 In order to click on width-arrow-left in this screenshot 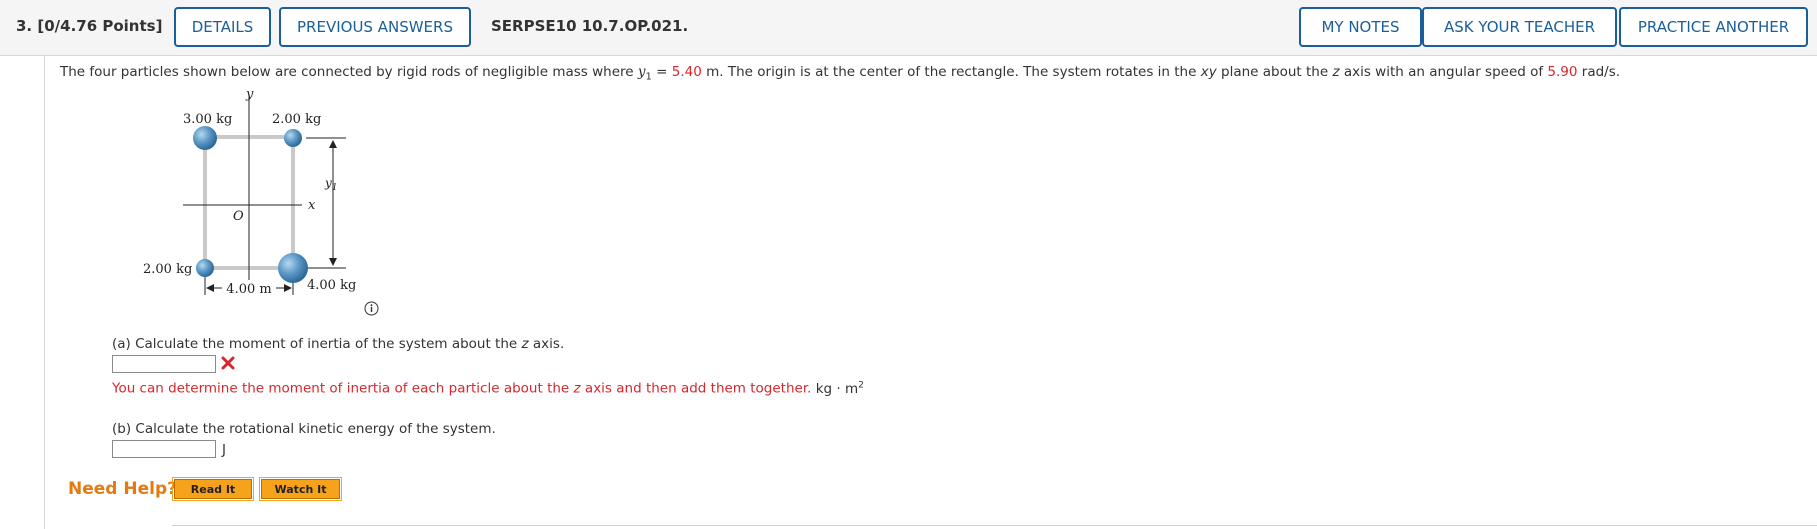, I will do `click(210, 288)`.